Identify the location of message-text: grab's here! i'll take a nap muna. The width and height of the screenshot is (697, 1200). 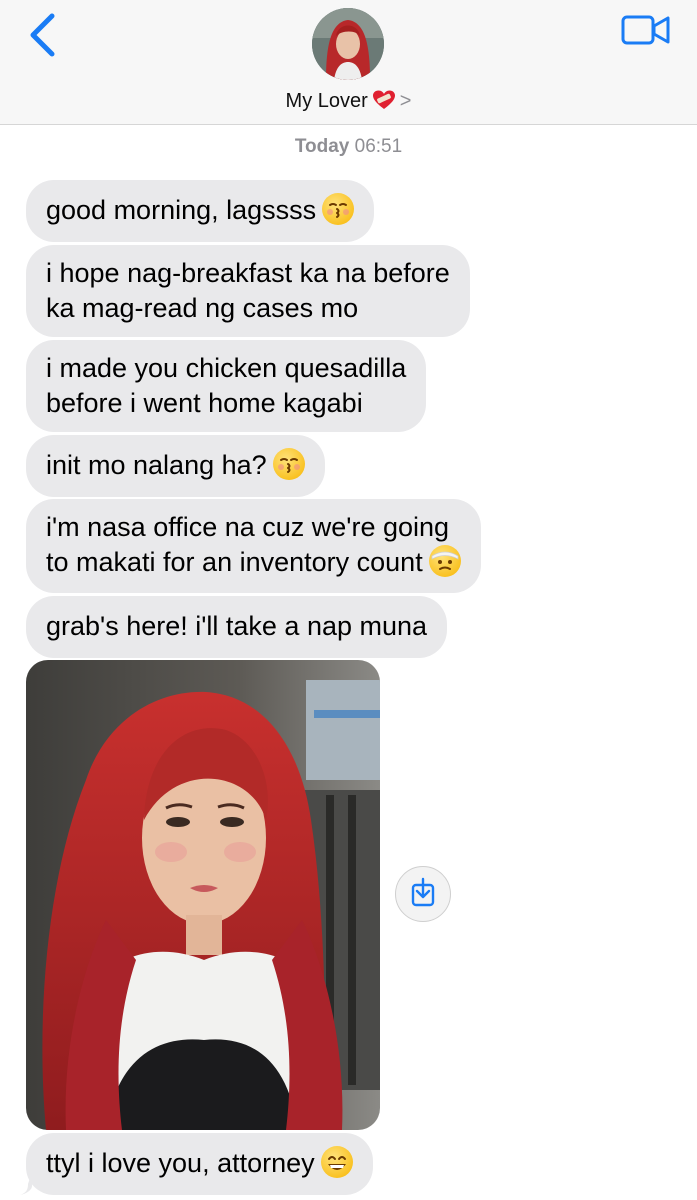
(237, 626).